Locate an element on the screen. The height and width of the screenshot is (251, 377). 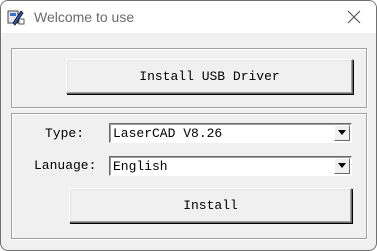
window-title: Welcome to use is located at coordinates (84, 17).